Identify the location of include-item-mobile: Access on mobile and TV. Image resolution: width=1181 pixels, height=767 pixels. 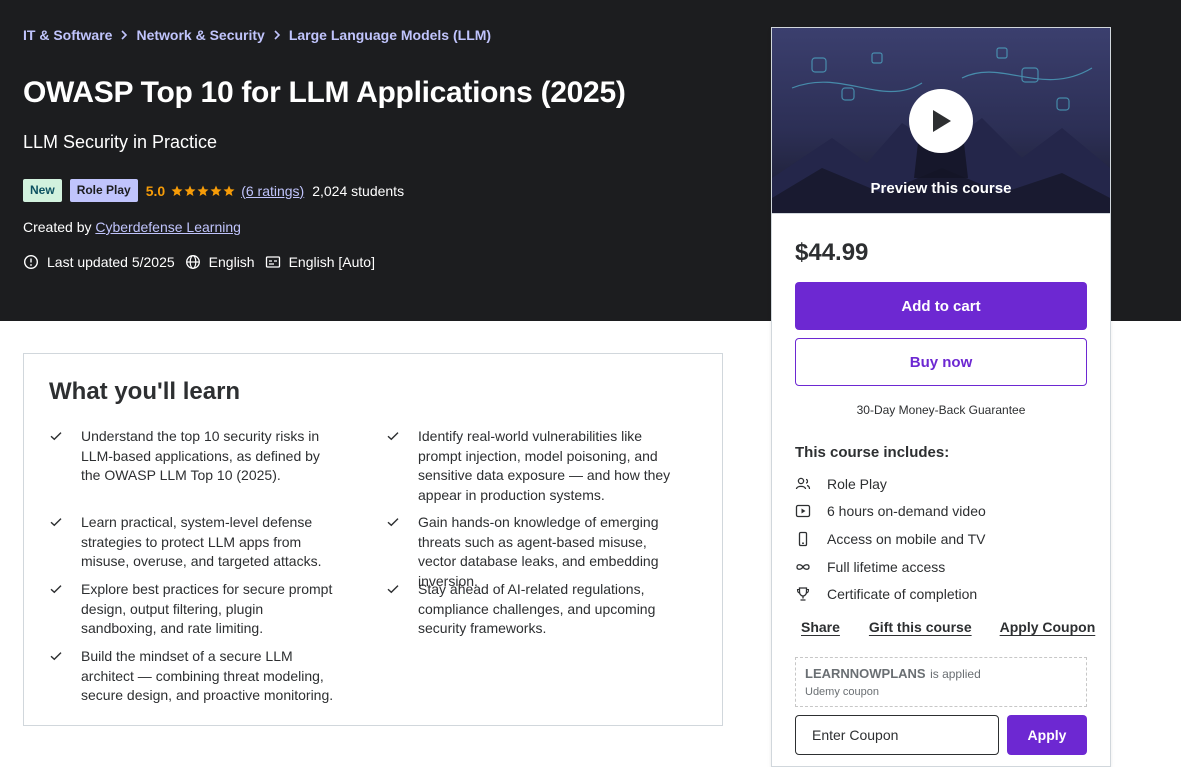
(890, 539).